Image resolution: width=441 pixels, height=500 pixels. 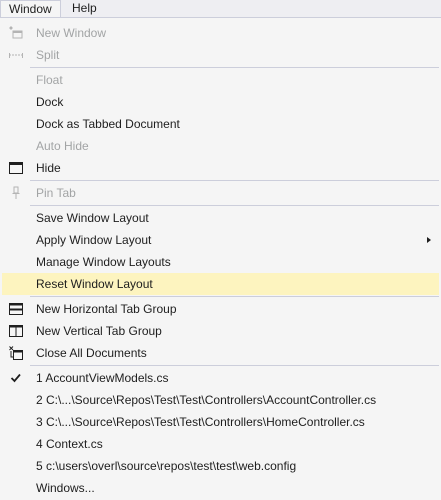 I want to click on menu-item-recent-4: 4 Context.cs, so click(x=220, y=444).